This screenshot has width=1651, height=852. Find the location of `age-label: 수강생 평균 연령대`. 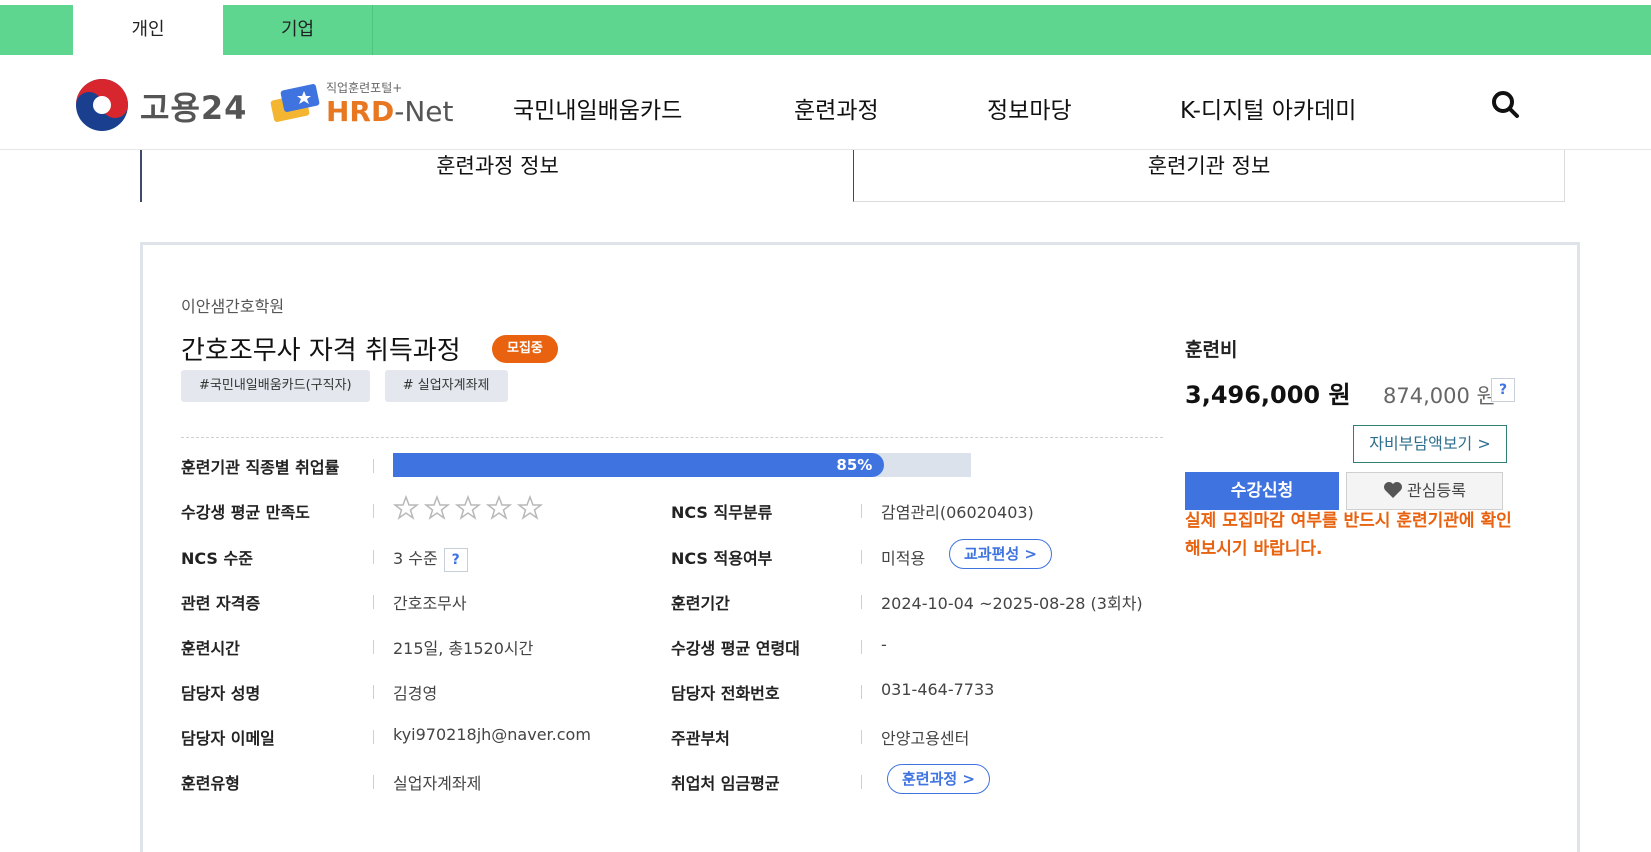

age-label: 수강생 평균 연령대 is located at coordinates (735, 648).